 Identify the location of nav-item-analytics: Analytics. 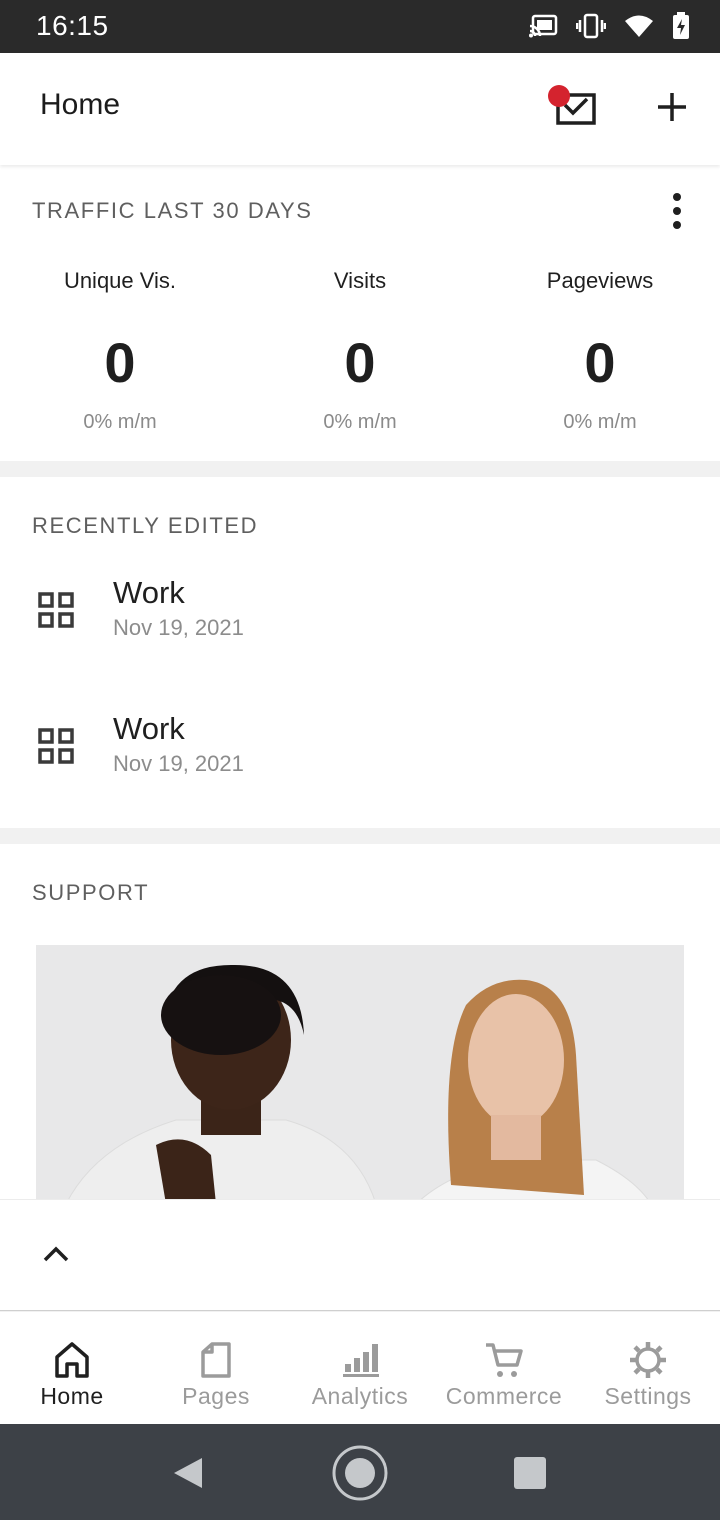
(360, 1368).